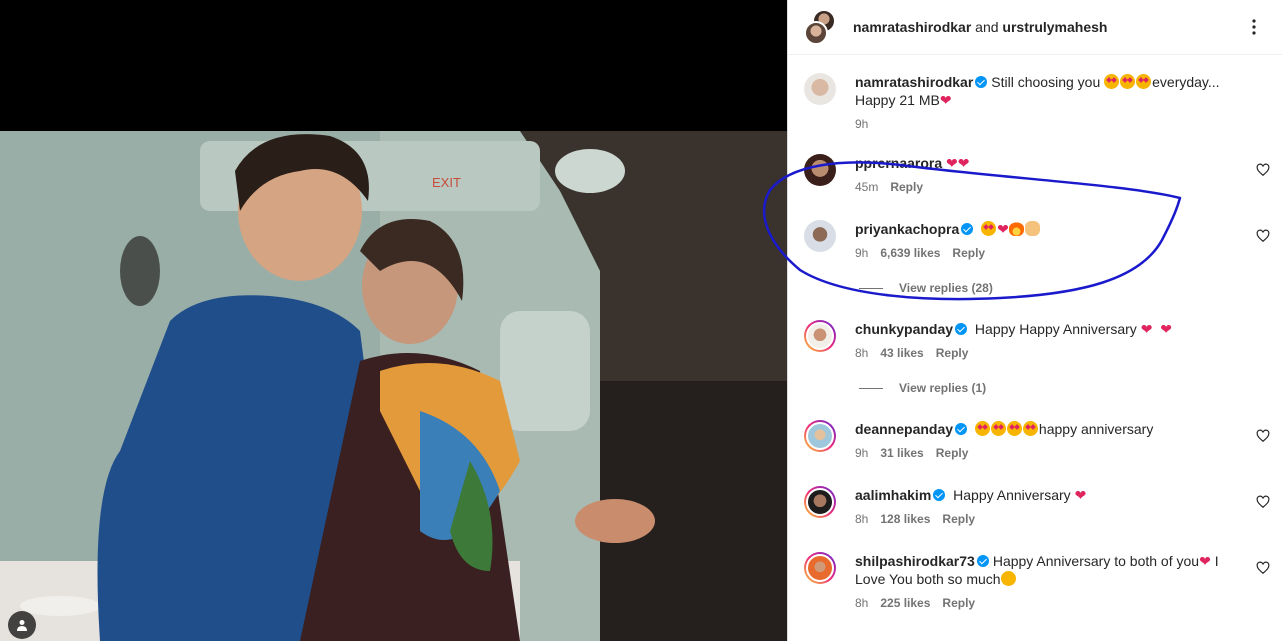 The width and height of the screenshot is (1282, 641). I want to click on comment-meta: 45m Reply, so click(889, 187).